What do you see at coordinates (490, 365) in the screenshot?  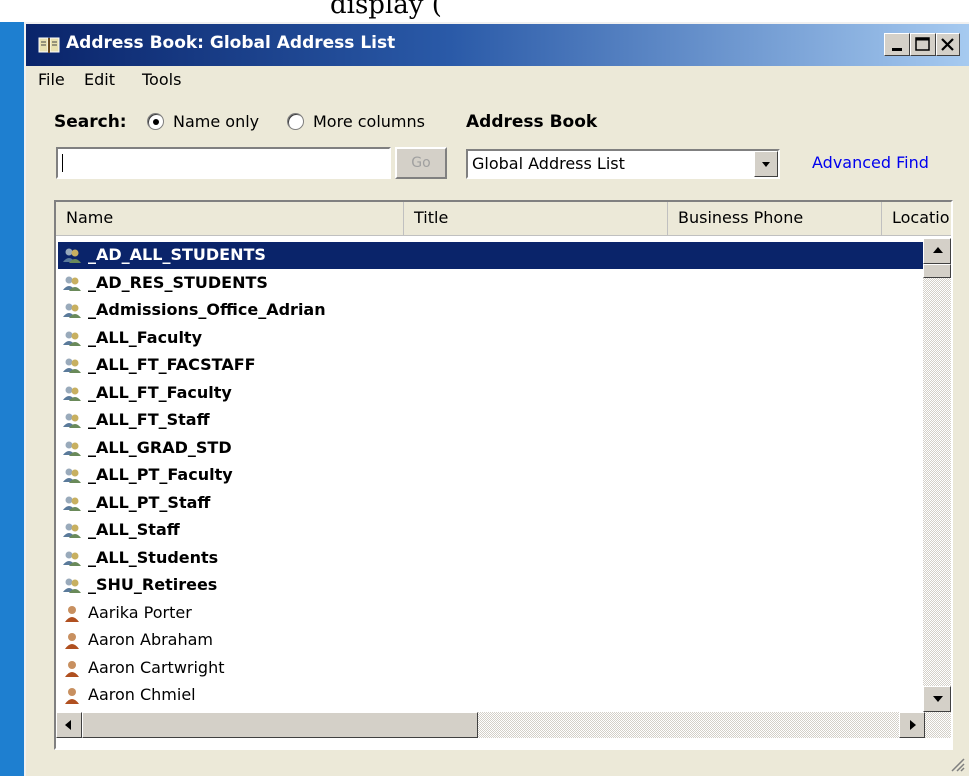 I see `list-item: _ALL_FT_FACSTAFF` at bounding box center [490, 365].